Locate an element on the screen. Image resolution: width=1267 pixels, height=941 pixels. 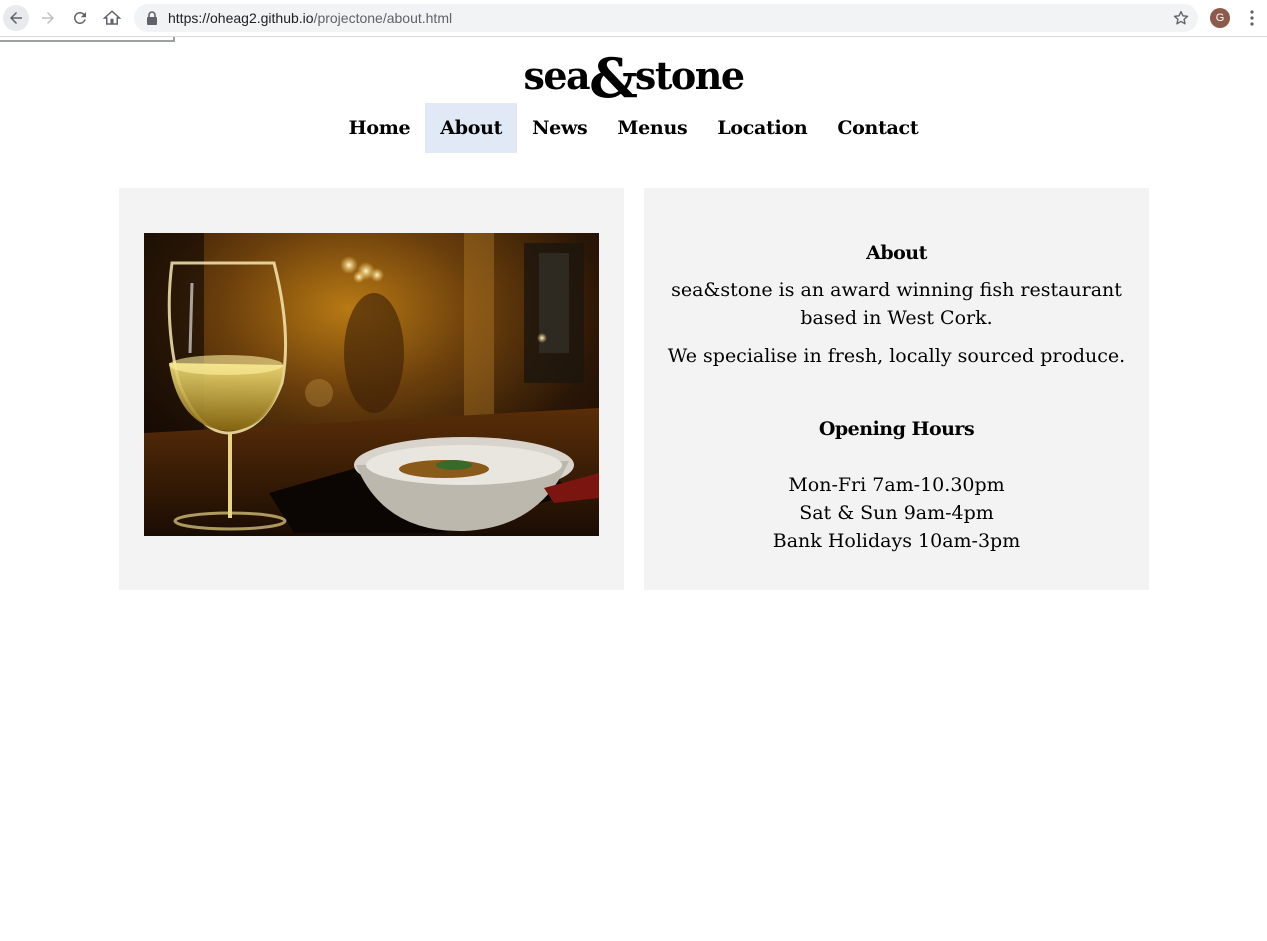
nav-home: Home is located at coordinates (380, 128).